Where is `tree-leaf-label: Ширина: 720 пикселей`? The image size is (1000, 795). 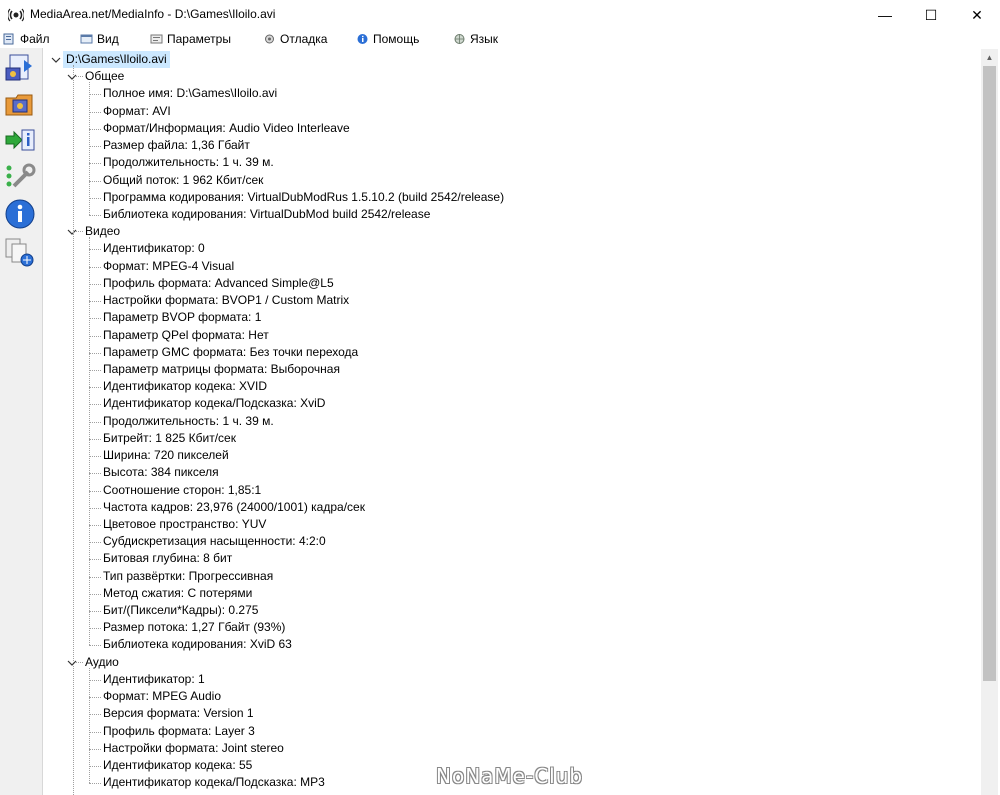
tree-leaf-label: Ширина: 720 пикселей is located at coordinates (166, 455).